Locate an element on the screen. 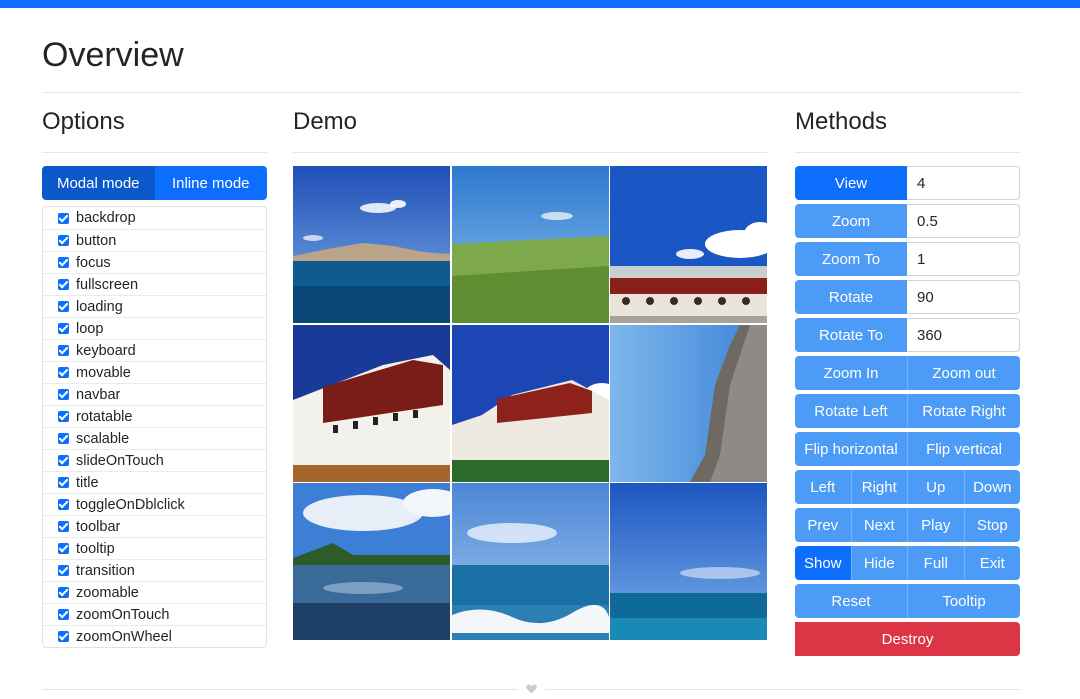  stop-button: Stop is located at coordinates (992, 525).